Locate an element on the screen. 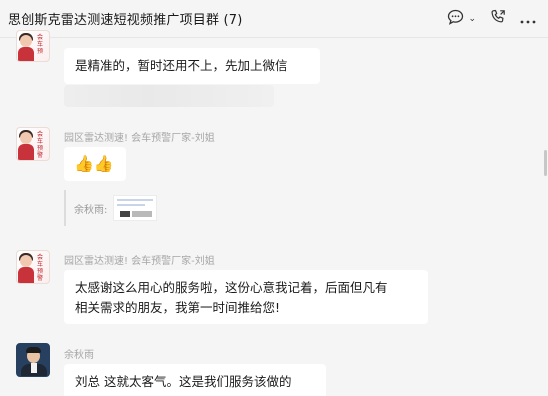 This screenshot has height=396, width=548. quote-sender: 余秋雨: is located at coordinates (91, 210).